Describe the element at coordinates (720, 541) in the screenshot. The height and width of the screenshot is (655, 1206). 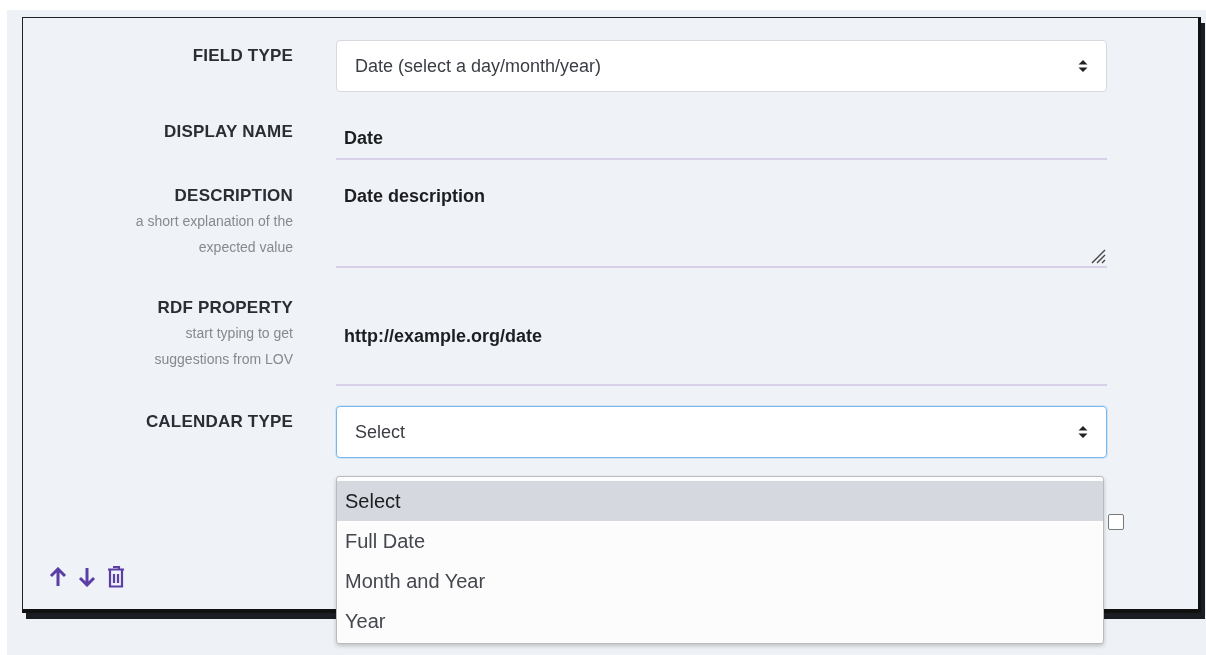
I see `dropdown-option: Full Date` at that location.